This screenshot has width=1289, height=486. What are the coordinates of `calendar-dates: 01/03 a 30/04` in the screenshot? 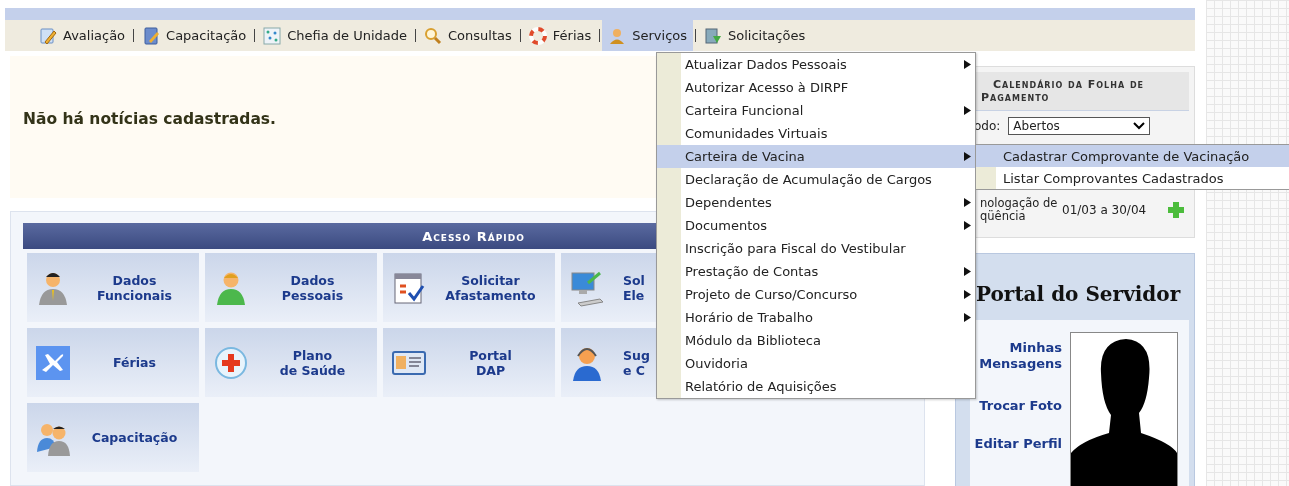 It's located at (1104, 210).